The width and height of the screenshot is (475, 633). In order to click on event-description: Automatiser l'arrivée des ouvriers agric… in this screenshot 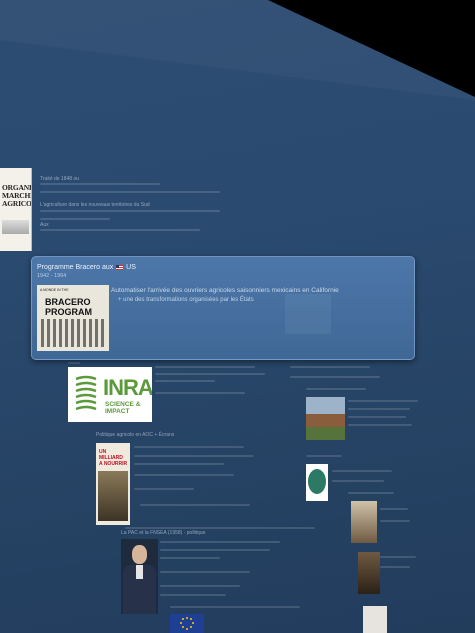, I will do `click(225, 290)`.